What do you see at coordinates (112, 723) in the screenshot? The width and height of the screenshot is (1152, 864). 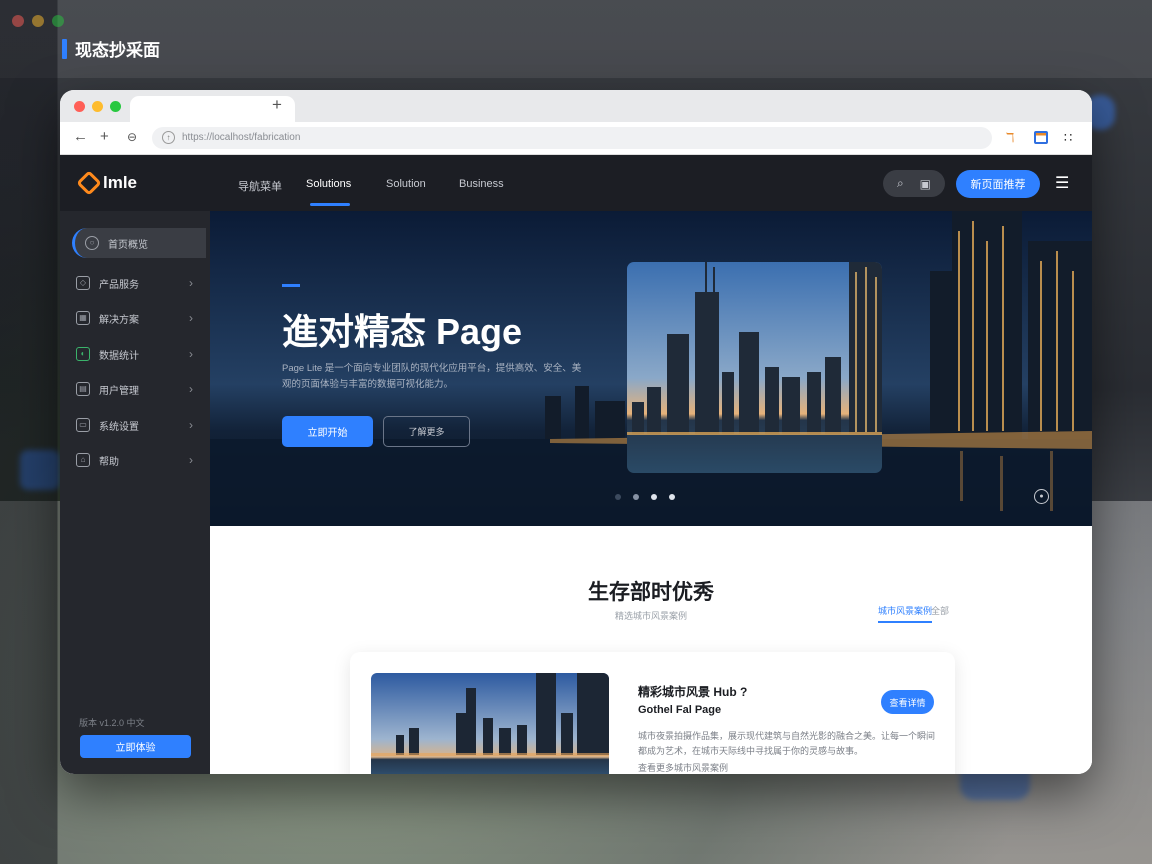 I see `sidebar-footer-text: 版本 v1.2.0 中文` at bounding box center [112, 723].